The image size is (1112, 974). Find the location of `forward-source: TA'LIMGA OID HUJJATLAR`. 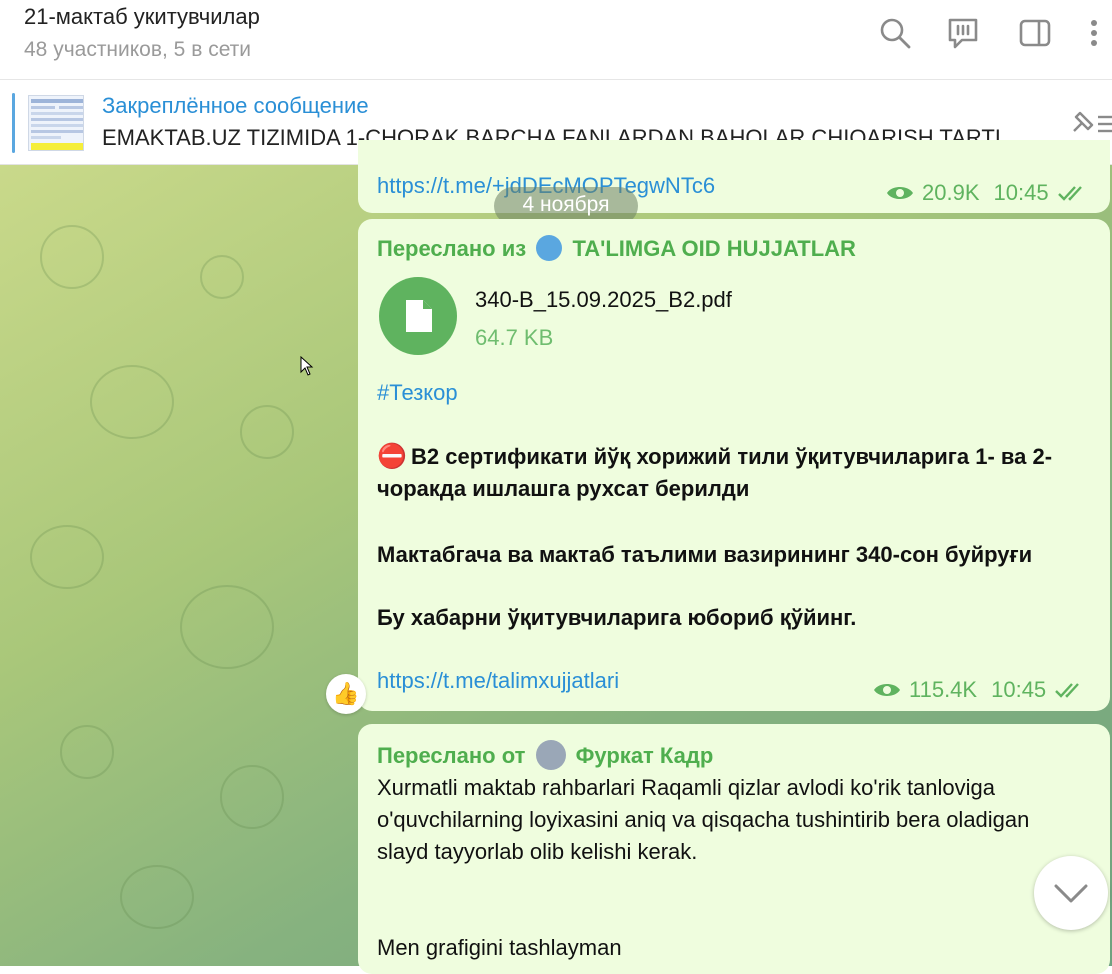

forward-source: TA'LIMGA OID HUJJATLAR is located at coordinates (713, 248).